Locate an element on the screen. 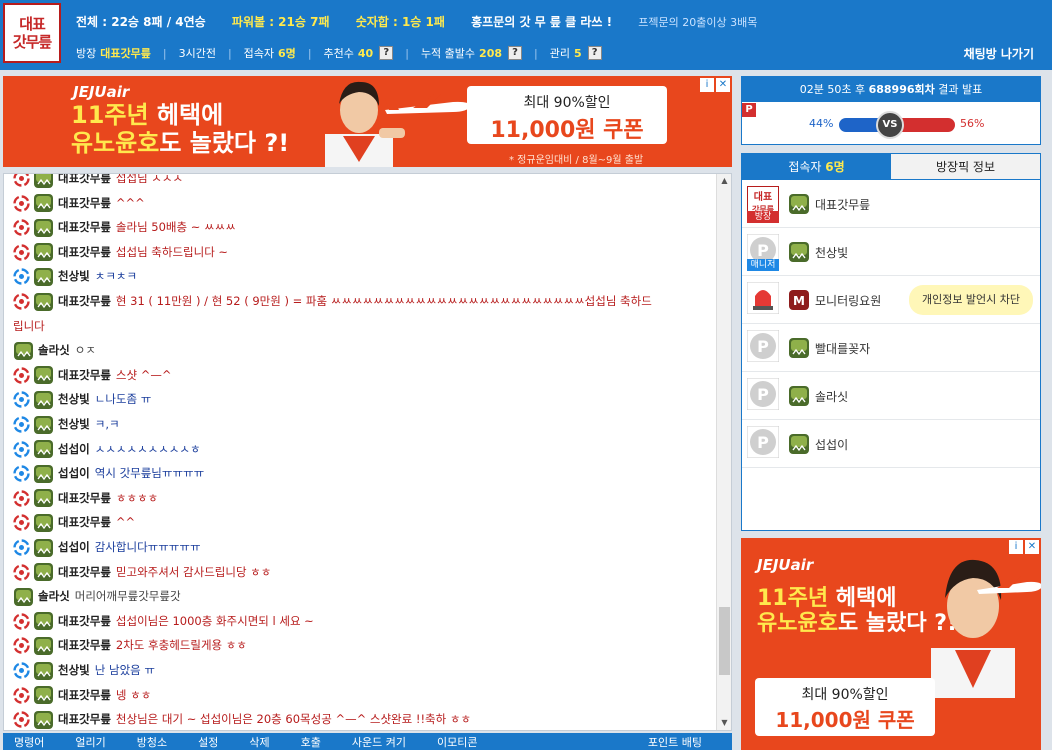 Image resolution: width=1052 pixels, height=750 pixels. room-logo: 대표 갓무릎 is located at coordinates (32, 33).